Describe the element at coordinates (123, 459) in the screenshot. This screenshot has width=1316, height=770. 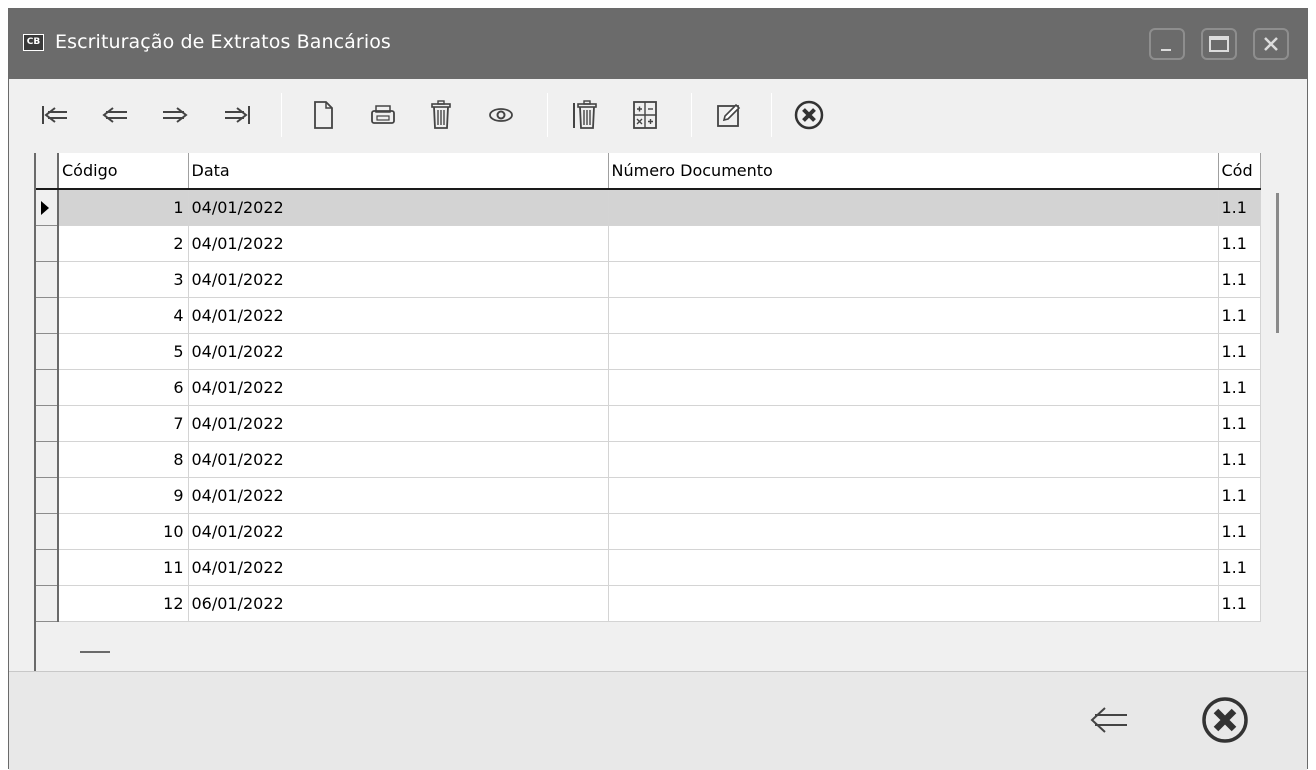
I see `cell-code: 8` at that location.